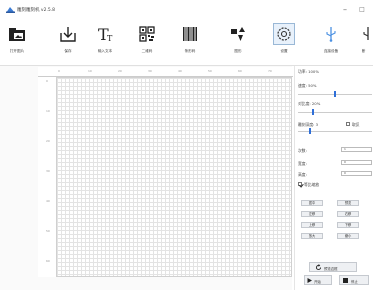 The image size is (373, 290). Describe the element at coordinates (356, 173) in the screenshot. I see `height-input: 0` at that location.